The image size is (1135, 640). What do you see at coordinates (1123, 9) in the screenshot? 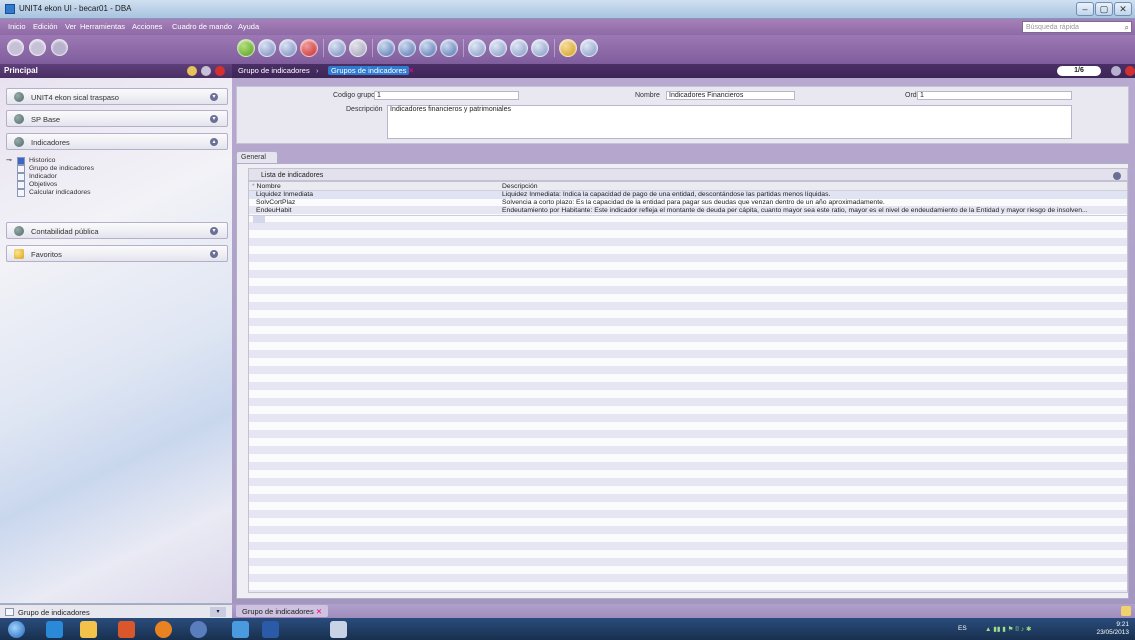
I see `close-button: ✕` at bounding box center [1123, 9].